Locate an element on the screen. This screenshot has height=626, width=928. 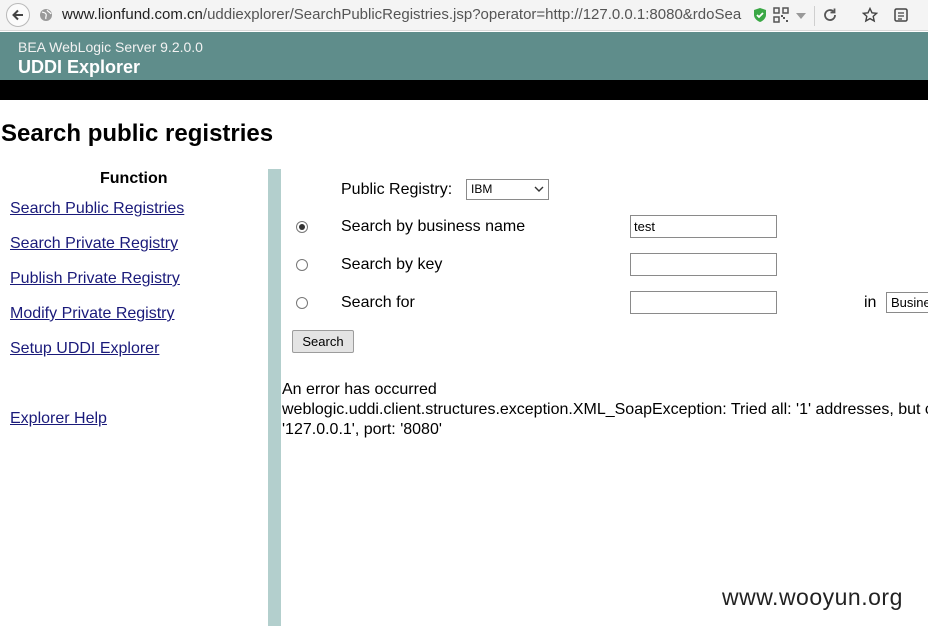
brand-name: BEA WebLogic Server 9.2.0.0 is located at coordinates (110, 47).